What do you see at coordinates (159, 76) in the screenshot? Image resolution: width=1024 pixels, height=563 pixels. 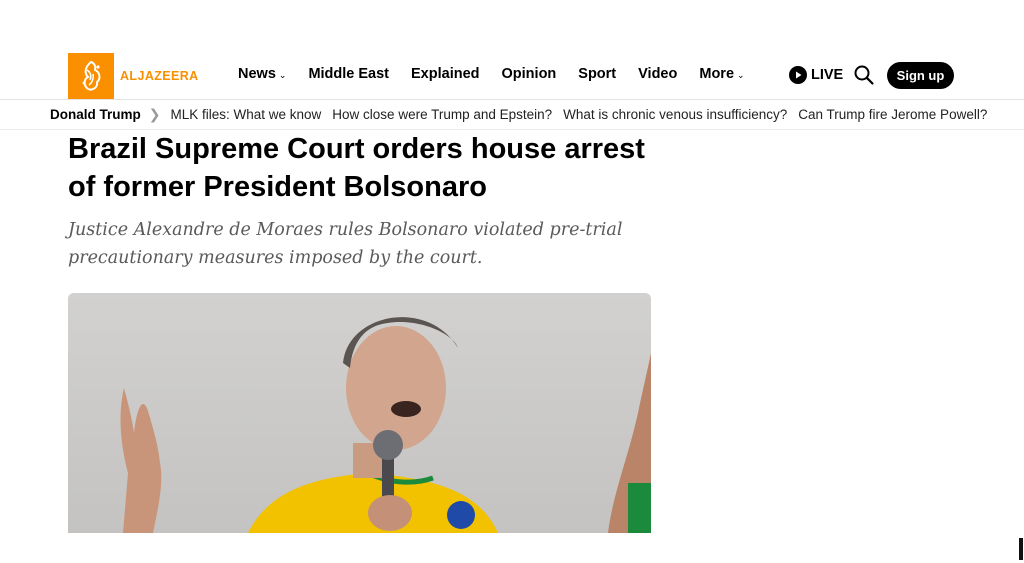 I see `brand-name: ALJAZEERA` at bounding box center [159, 76].